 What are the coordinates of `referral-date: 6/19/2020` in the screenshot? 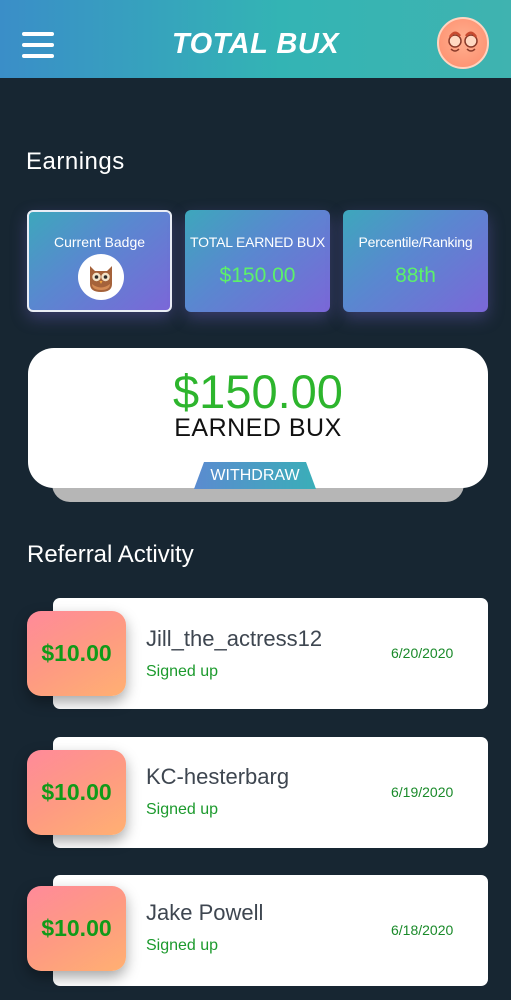 It's located at (422, 792).